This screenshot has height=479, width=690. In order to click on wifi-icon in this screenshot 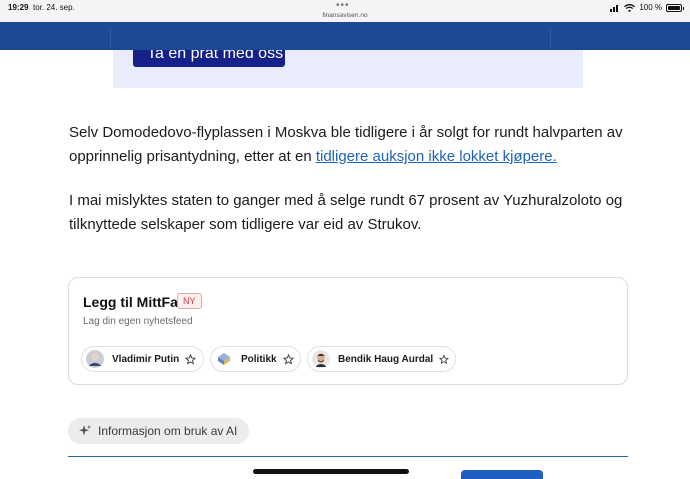, I will do `click(630, 7)`.